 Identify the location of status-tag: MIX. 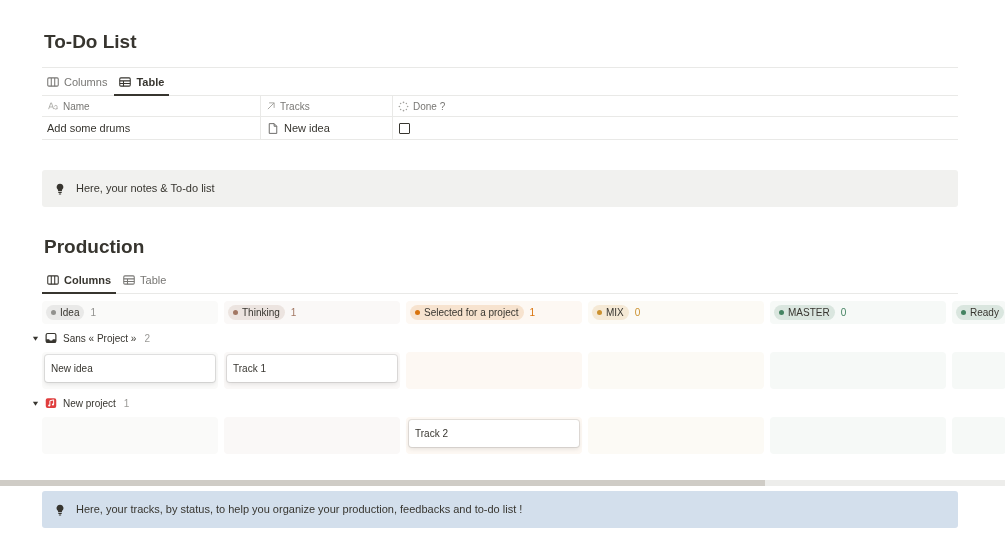
(610, 312).